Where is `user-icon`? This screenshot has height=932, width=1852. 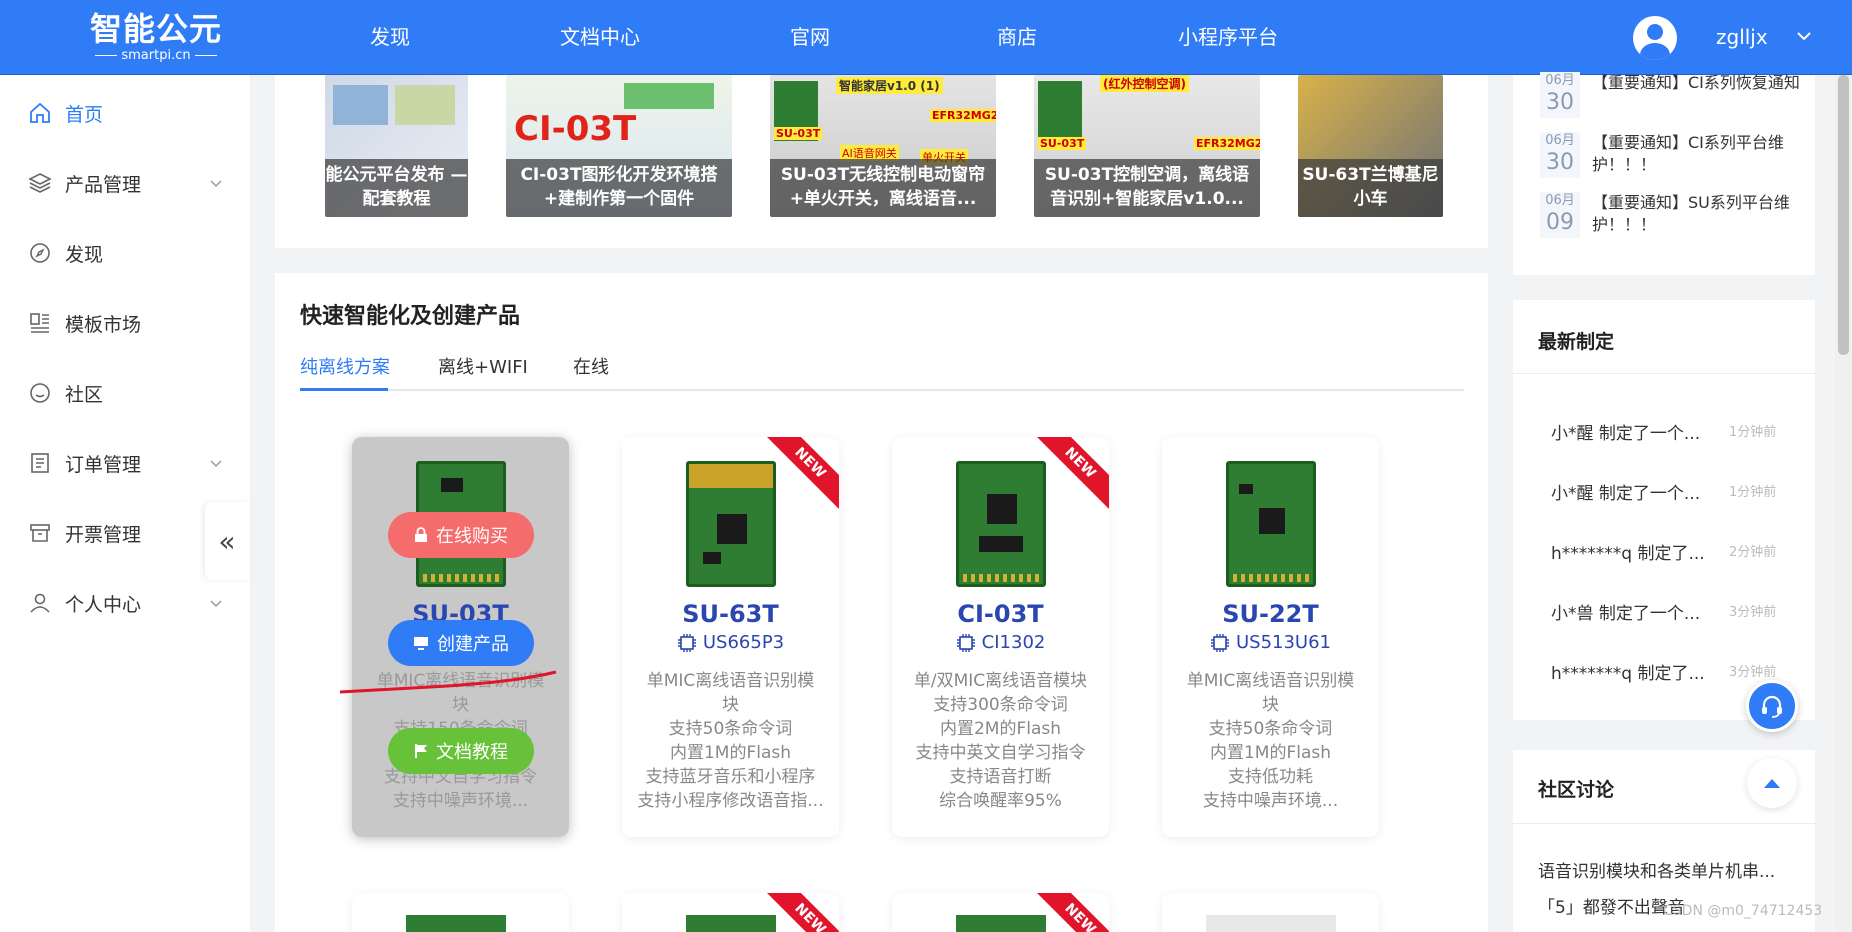 user-icon is located at coordinates (40, 603).